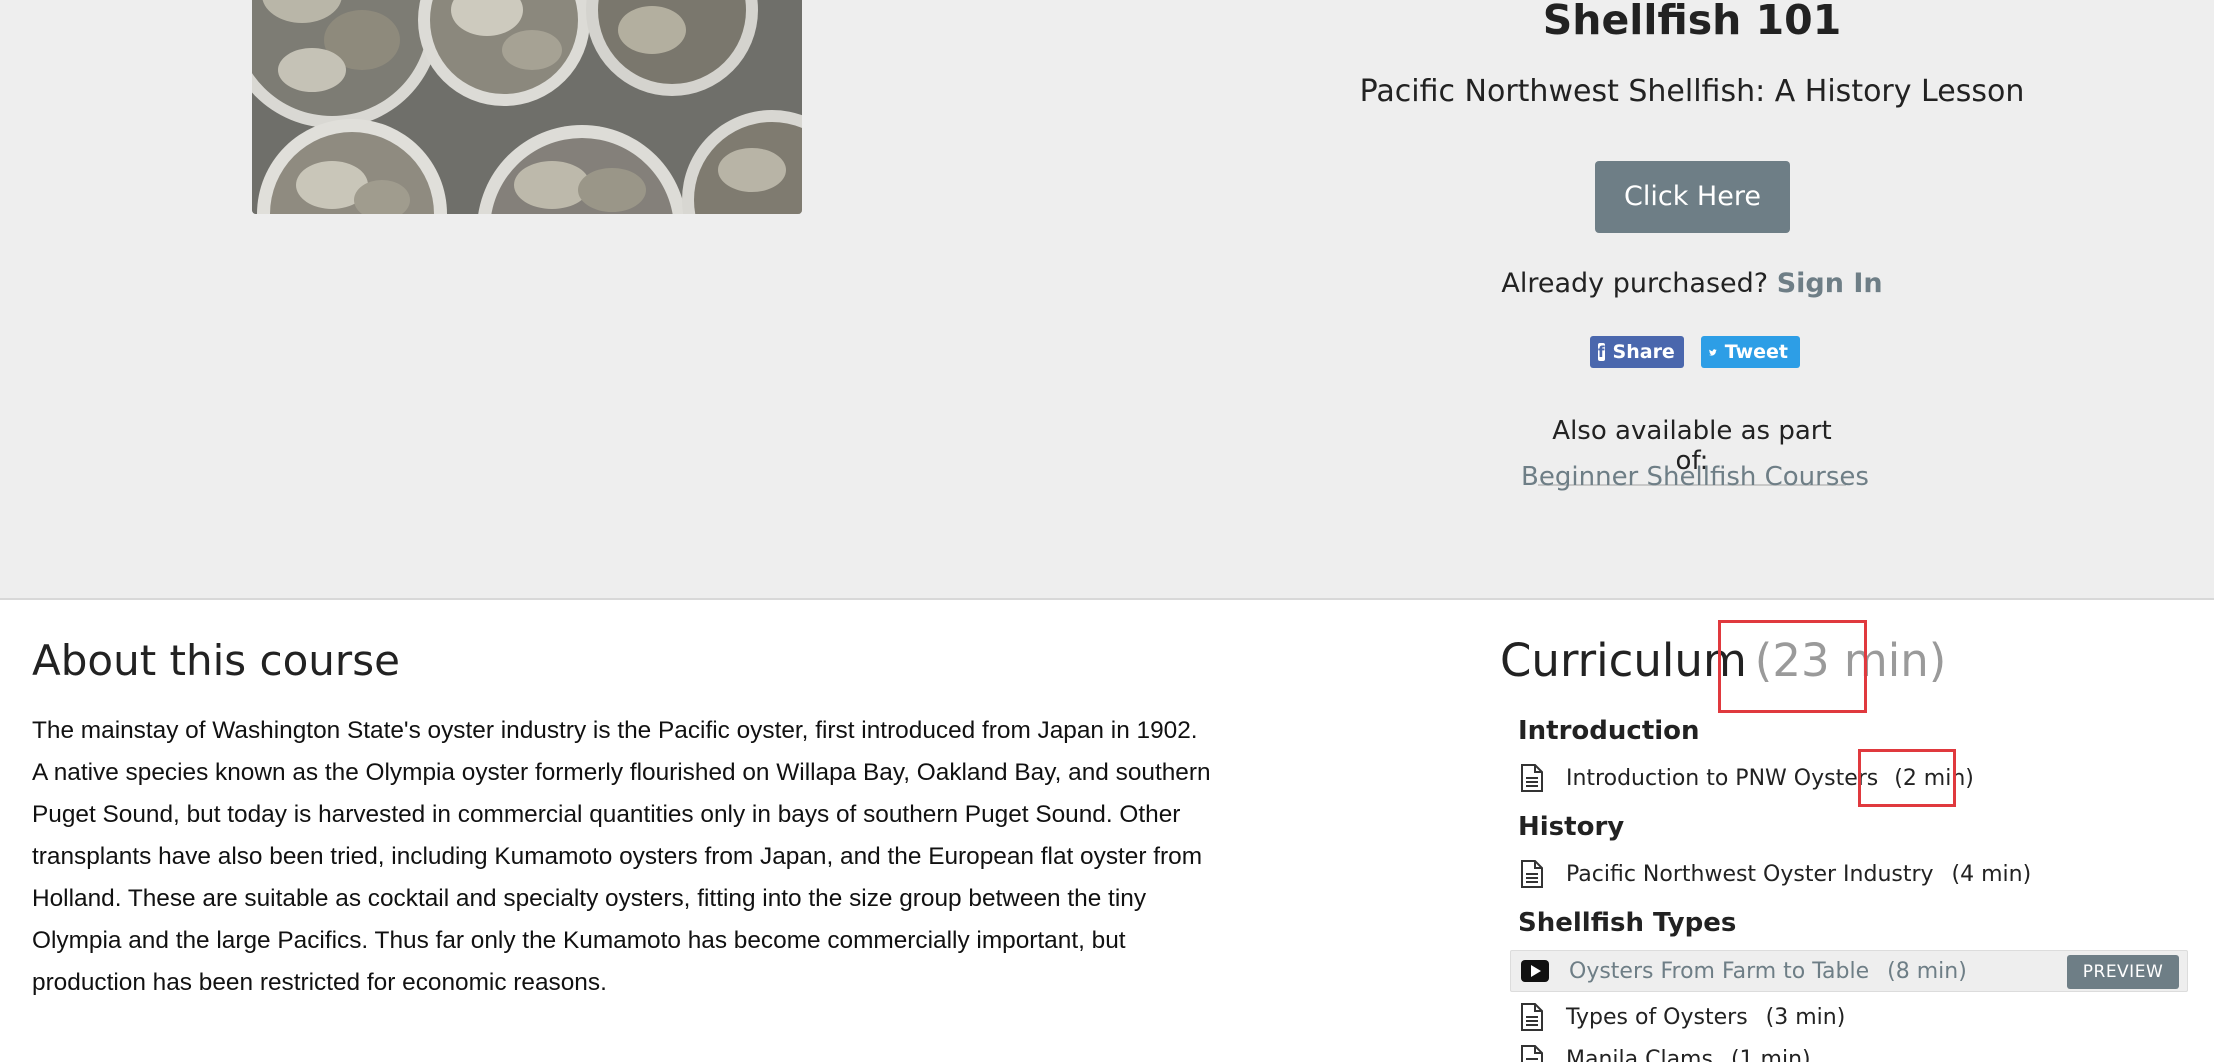  What do you see at coordinates (1571, 827) in the screenshot?
I see `section-title-history: History` at bounding box center [1571, 827].